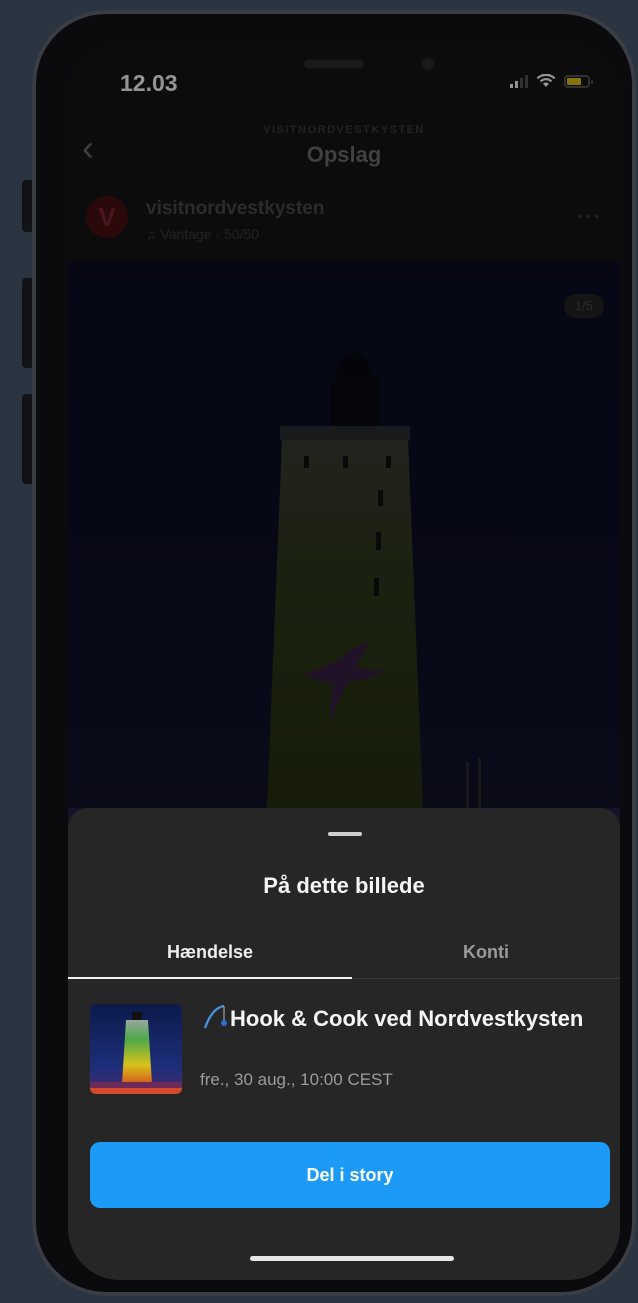  What do you see at coordinates (27, 206) in the screenshot?
I see `mute-switch` at bounding box center [27, 206].